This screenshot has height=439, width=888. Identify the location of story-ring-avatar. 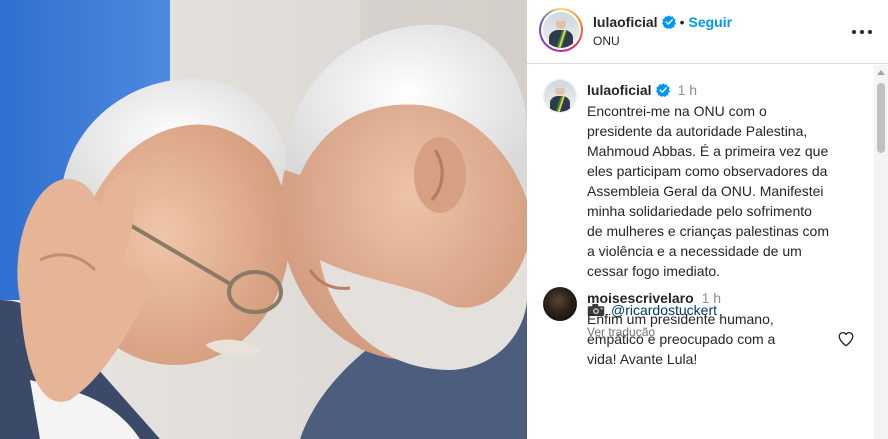
(561, 30).